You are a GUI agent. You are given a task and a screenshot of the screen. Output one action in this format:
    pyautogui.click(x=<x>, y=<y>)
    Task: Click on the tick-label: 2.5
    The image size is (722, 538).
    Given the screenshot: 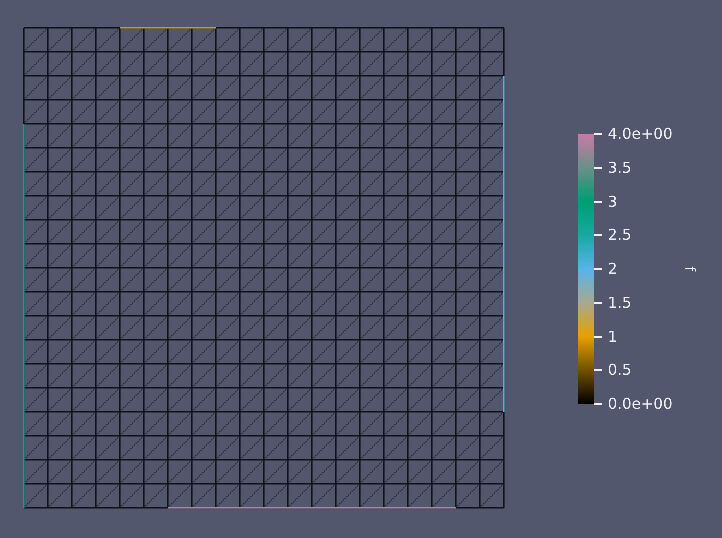 What is the action you would take?
    pyautogui.click(x=620, y=235)
    